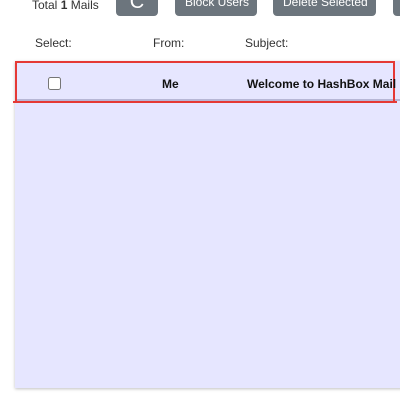  Describe the element at coordinates (170, 84) in the screenshot. I see `mail-from: Me` at that location.